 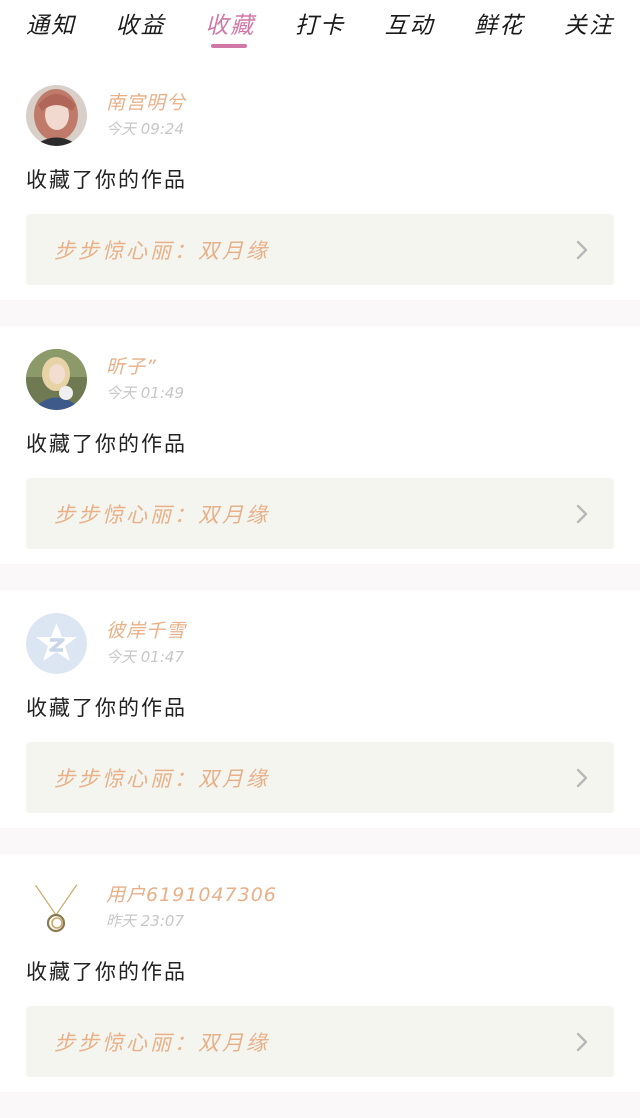 What do you see at coordinates (499, 20) in the screenshot?
I see `tab-flowers: 鲜花` at bounding box center [499, 20].